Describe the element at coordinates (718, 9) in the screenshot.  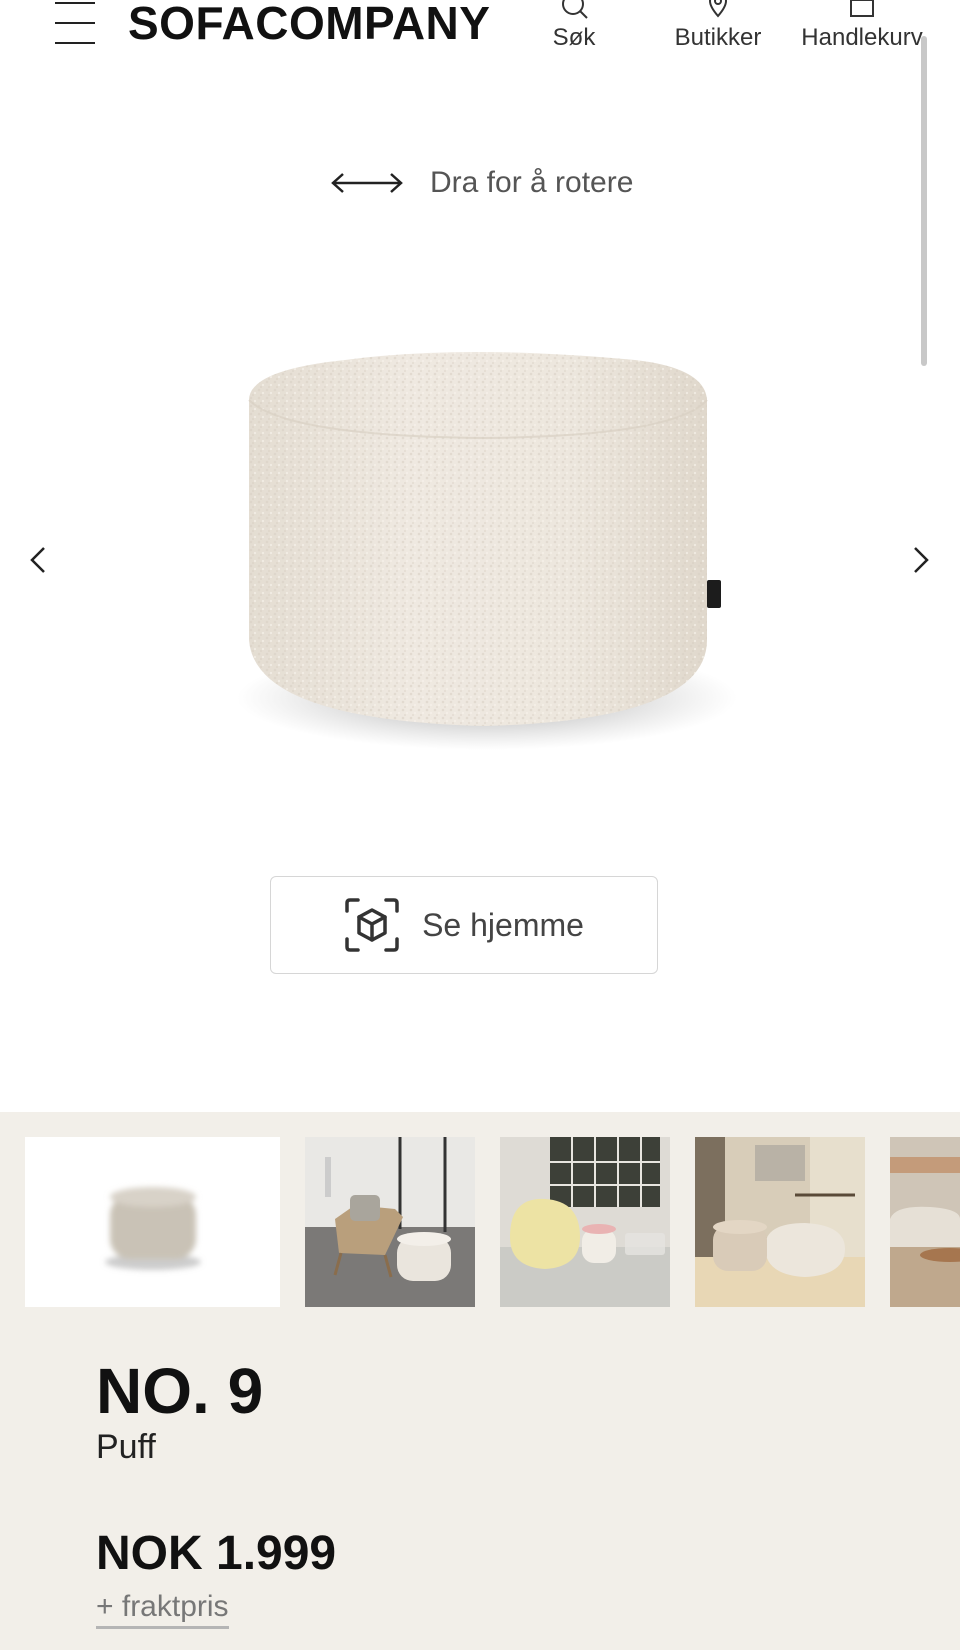
I see `location-pin-icon` at that location.